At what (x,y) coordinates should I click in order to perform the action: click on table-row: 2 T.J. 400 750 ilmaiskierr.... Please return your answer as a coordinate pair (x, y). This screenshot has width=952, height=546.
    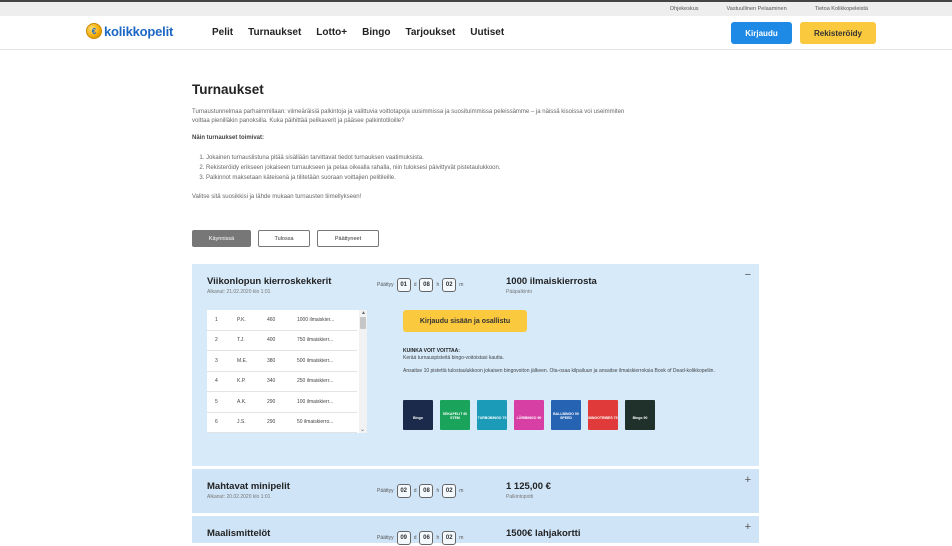
    Looking at the image, I should click on (282, 341).